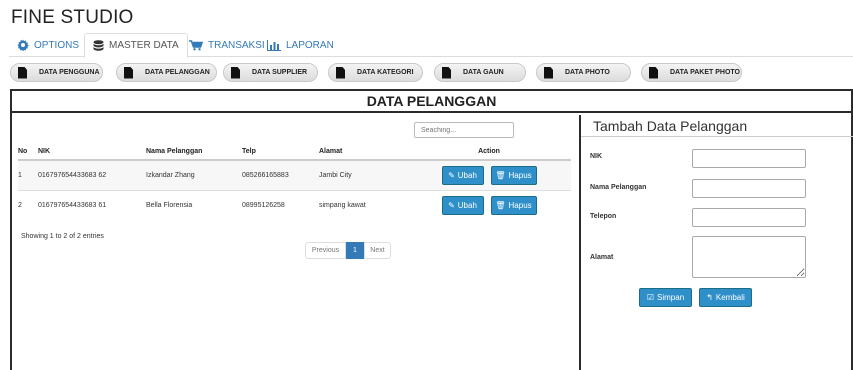 The height and width of the screenshot is (370, 853). I want to click on column-header-nik: NIK, so click(92, 152).